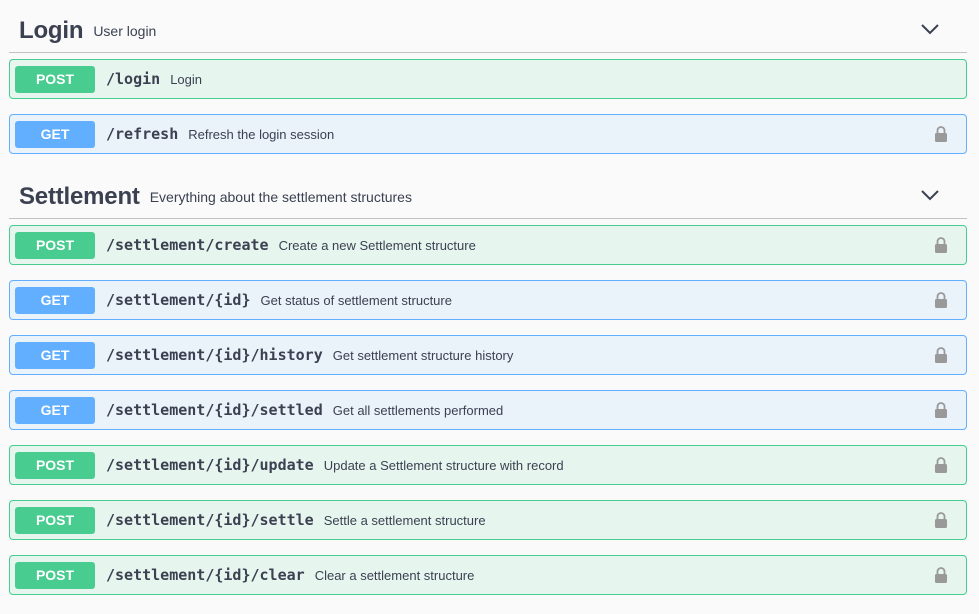 This screenshot has width=979, height=614. I want to click on operation-summary: Clear a settlement structure, so click(394, 575).